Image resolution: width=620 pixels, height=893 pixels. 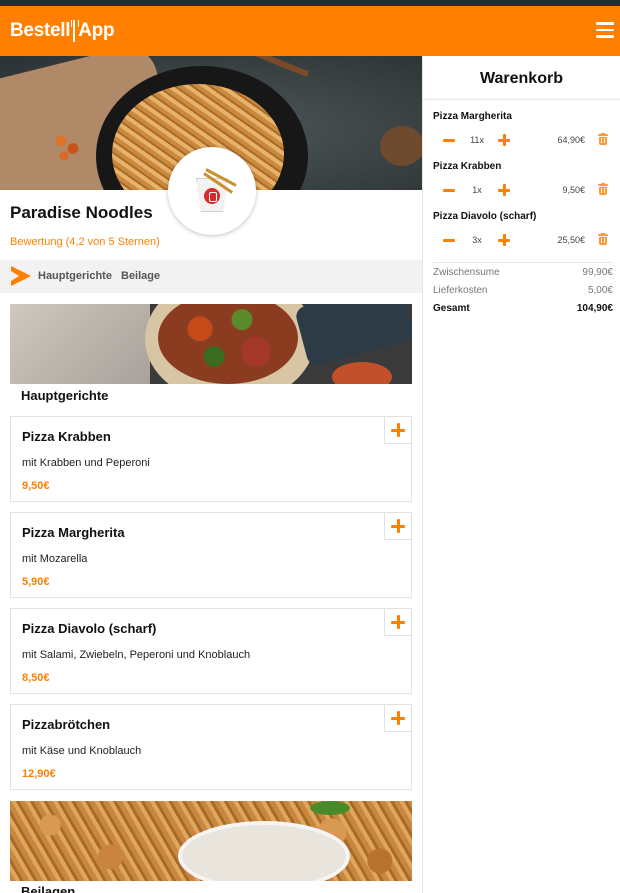 What do you see at coordinates (467, 166) in the screenshot?
I see `cart-item-name: Pizza Krabben` at bounding box center [467, 166].